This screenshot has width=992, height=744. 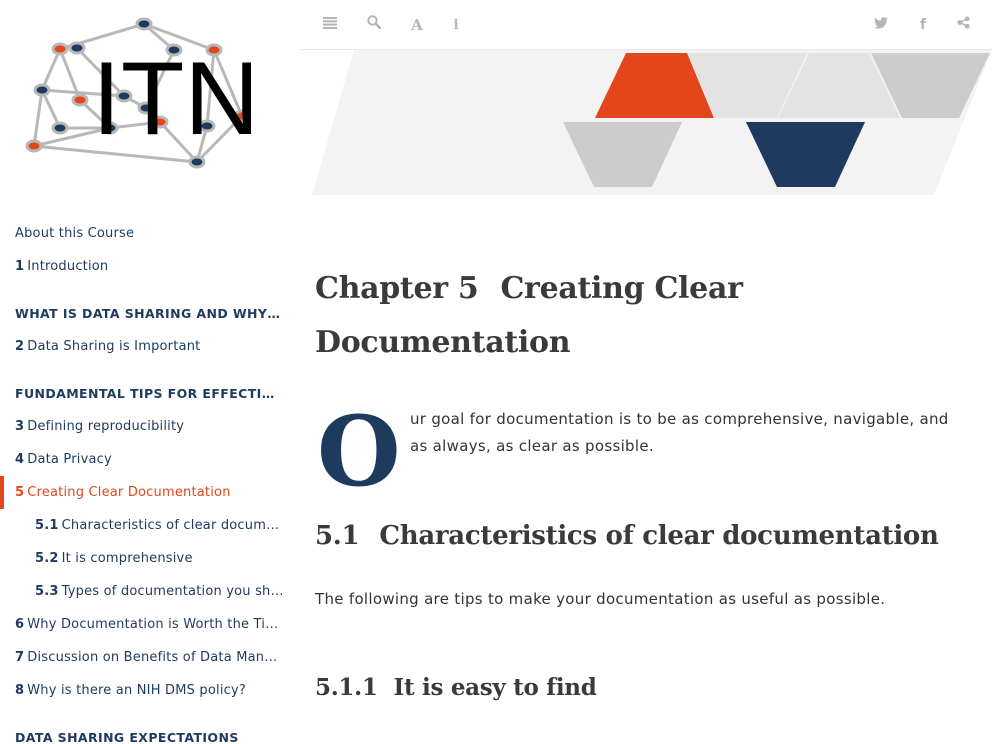 I want to click on subsection-number: 5.1.1, so click(x=346, y=687).